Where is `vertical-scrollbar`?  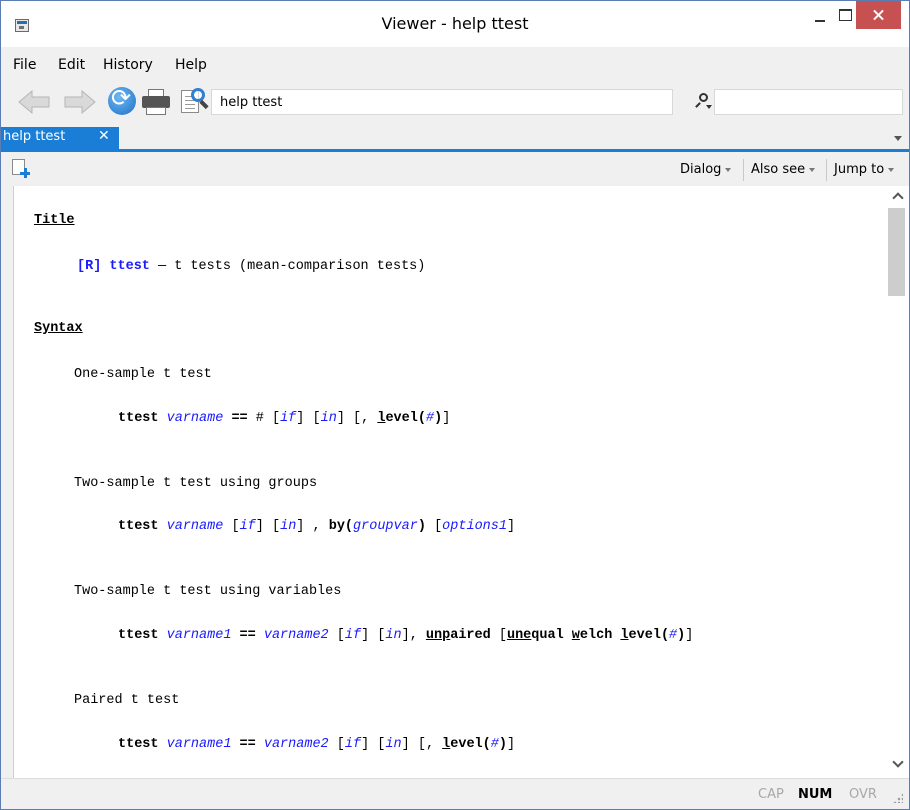
vertical-scrollbar is located at coordinates (897, 482).